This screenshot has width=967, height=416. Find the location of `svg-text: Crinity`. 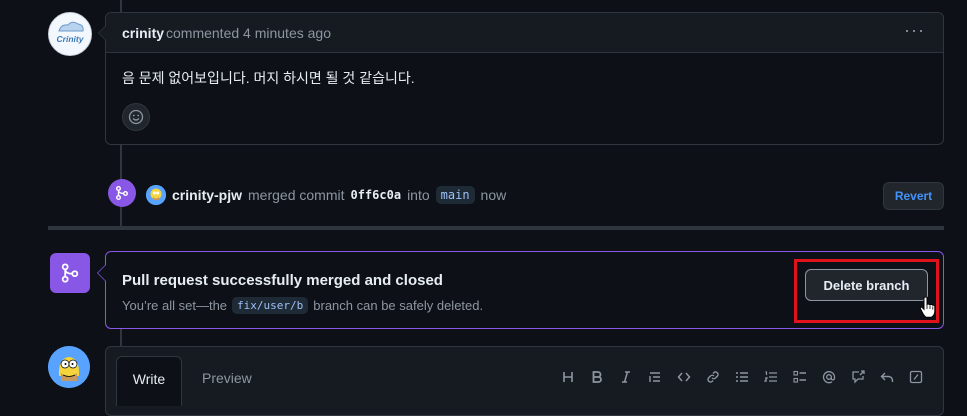

svg-text: Crinity is located at coordinates (71, 39).